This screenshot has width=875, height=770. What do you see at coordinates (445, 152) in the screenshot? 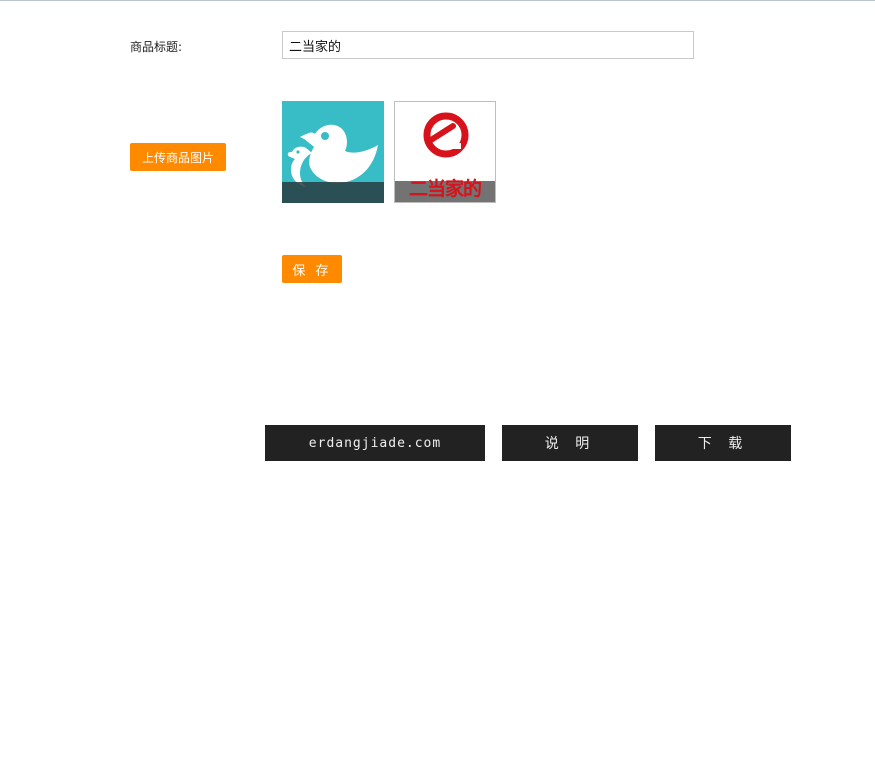
I see `product-image-thumbnail: 二当家的` at bounding box center [445, 152].